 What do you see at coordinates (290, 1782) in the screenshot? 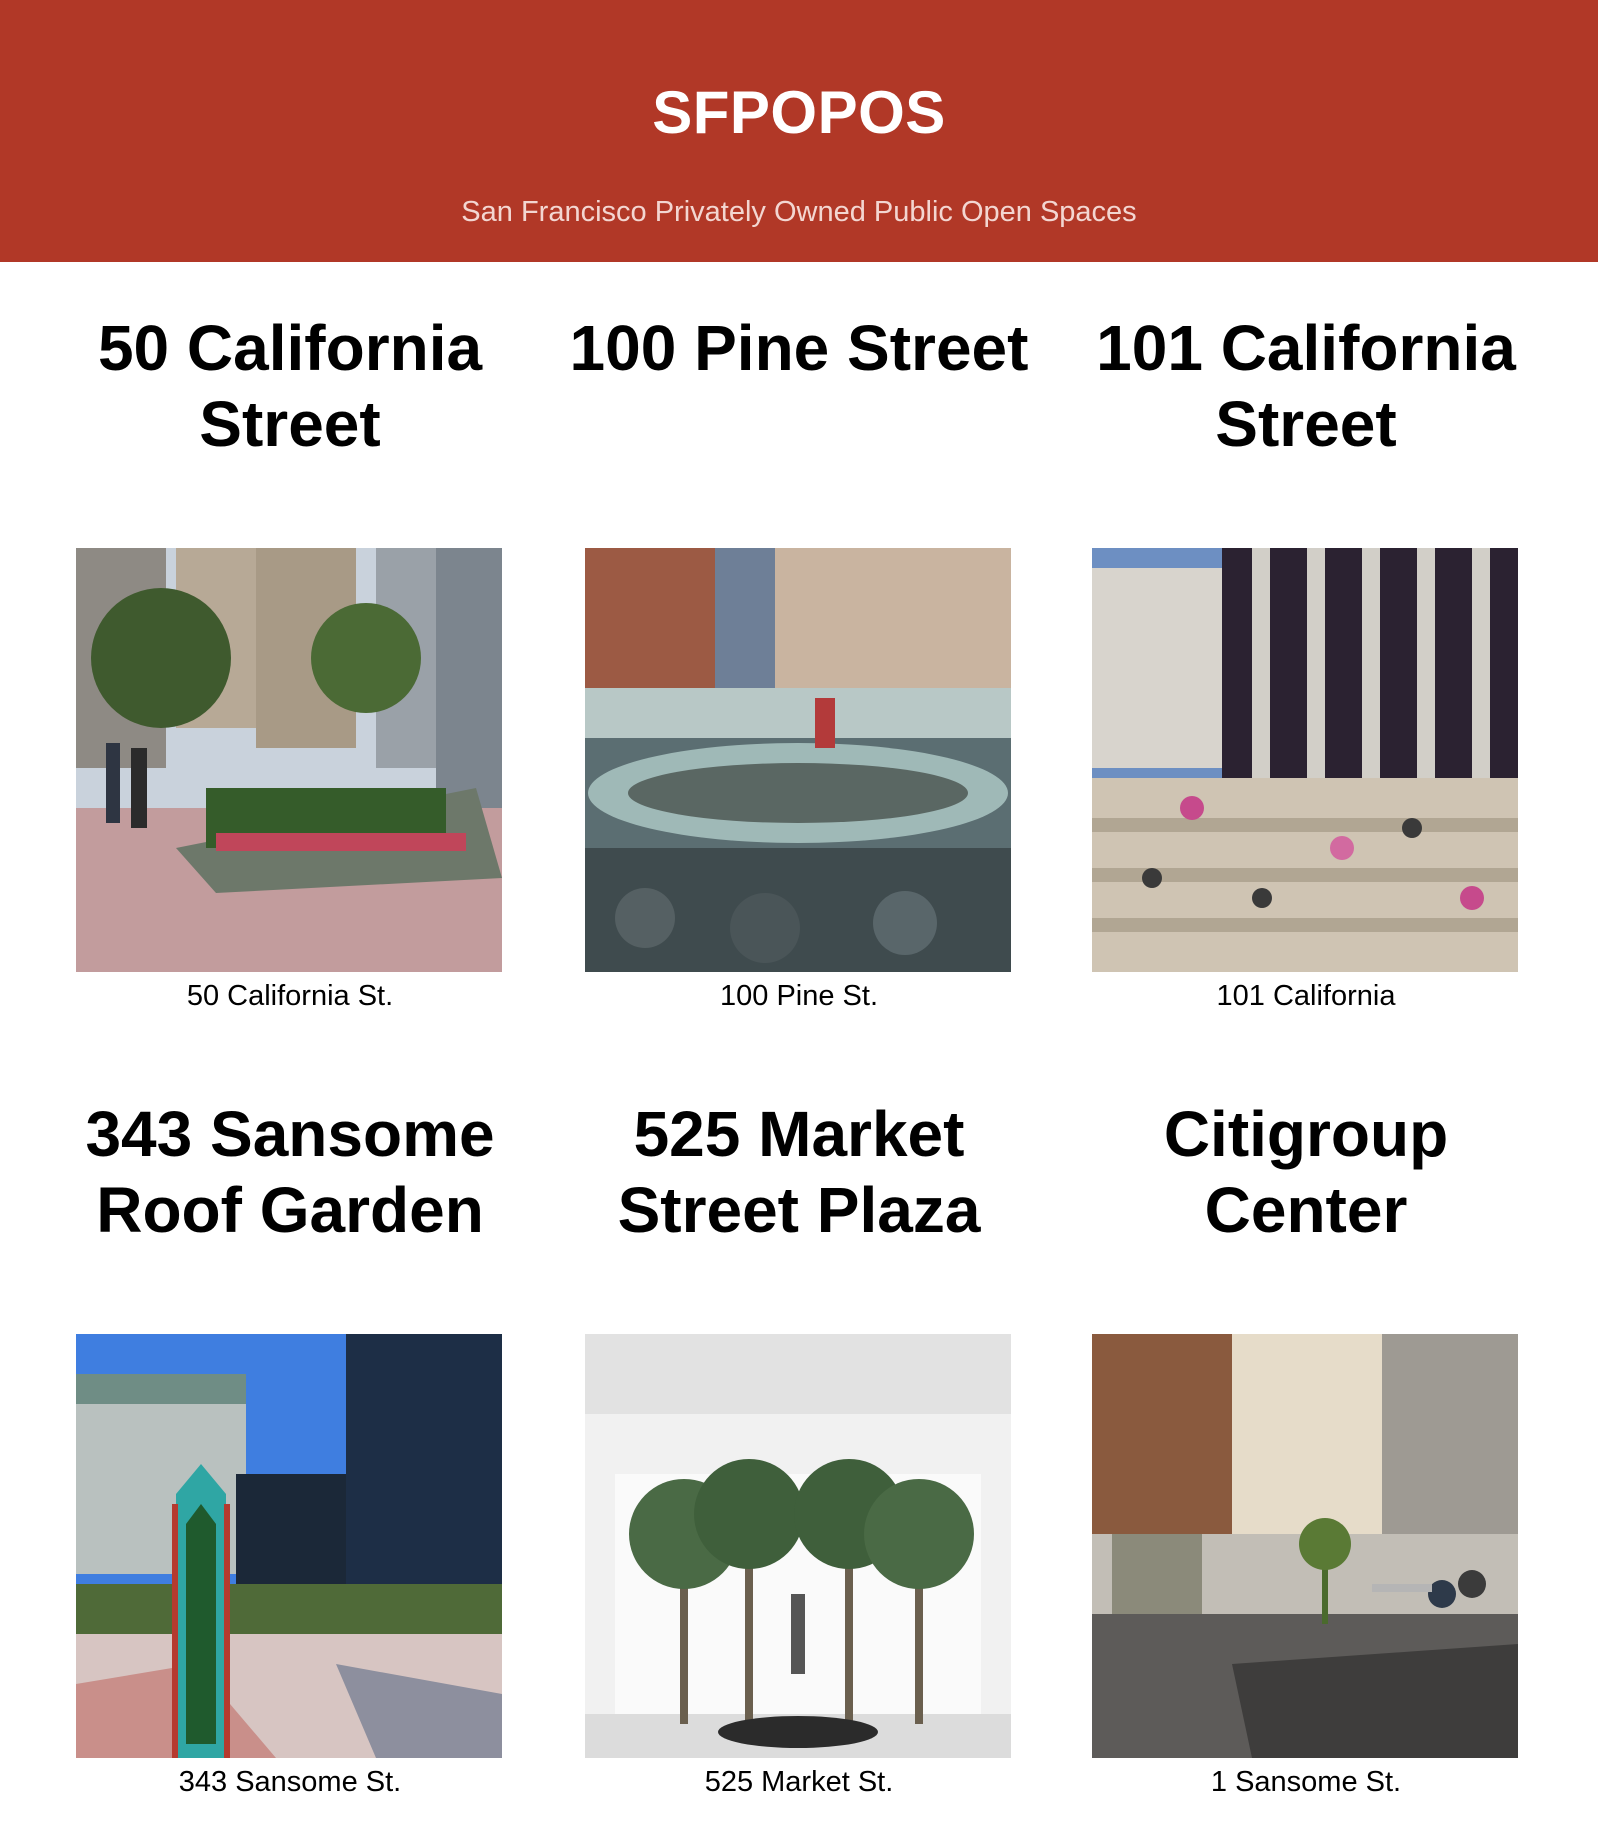
I see `place-caption: 343 Sansome St.` at bounding box center [290, 1782].